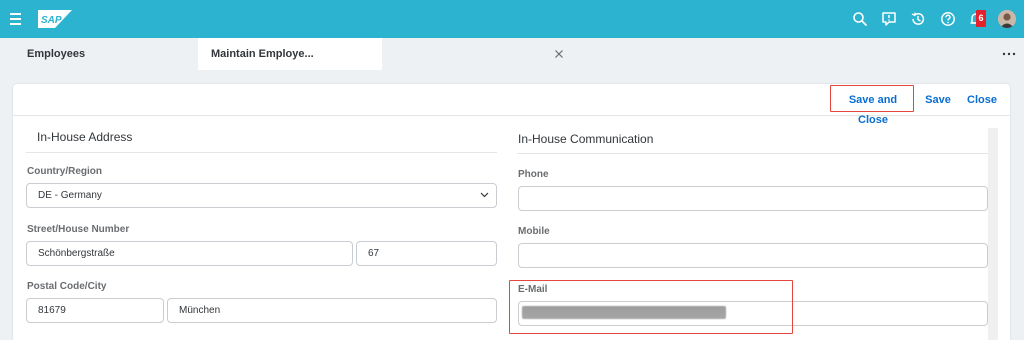  Describe the element at coordinates (426, 253) in the screenshot. I see `house-number-input: 67` at that location.